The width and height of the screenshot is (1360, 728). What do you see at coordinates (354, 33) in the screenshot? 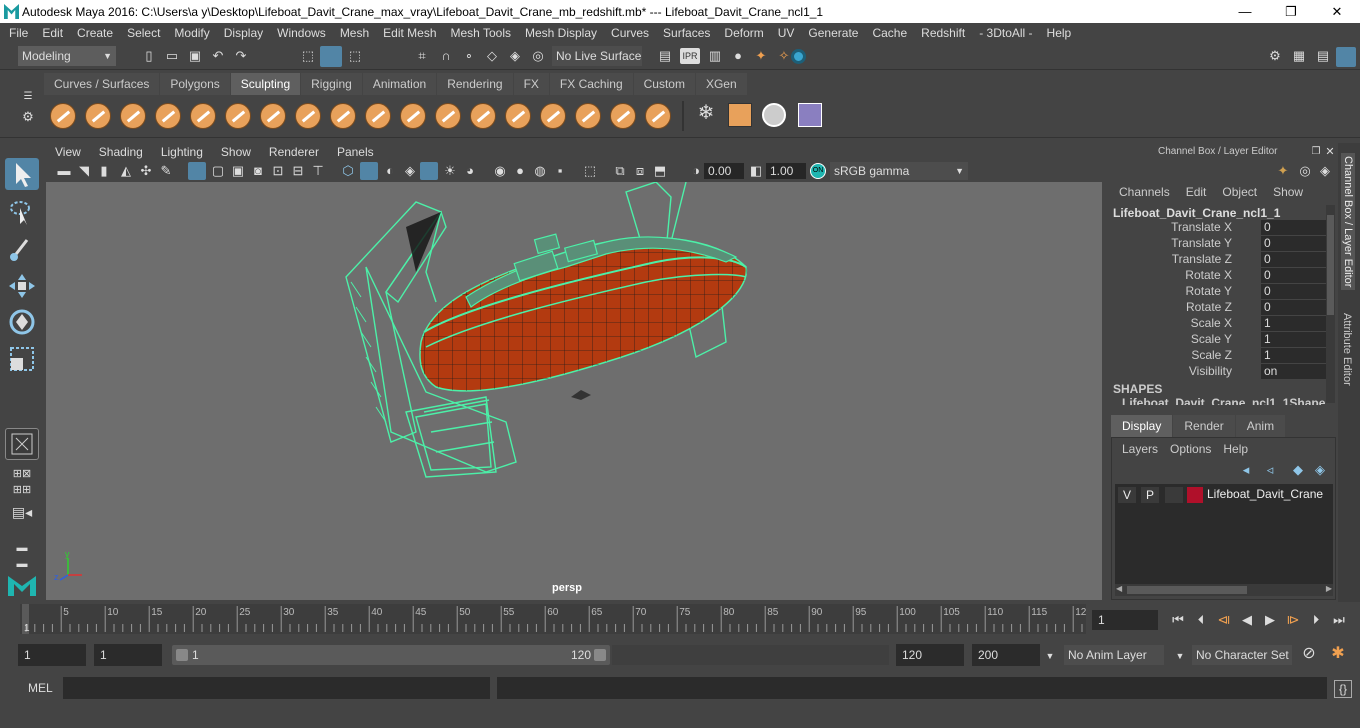
I see `menu-mesh: Mesh` at bounding box center [354, 33].